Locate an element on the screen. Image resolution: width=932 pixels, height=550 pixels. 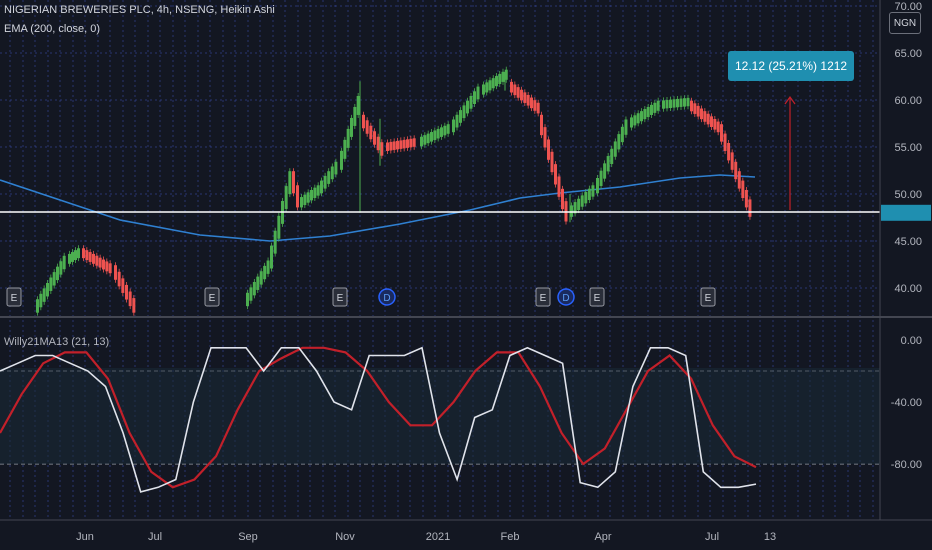
price-tick-label: 40.00 is located at coordinates (908, 289).